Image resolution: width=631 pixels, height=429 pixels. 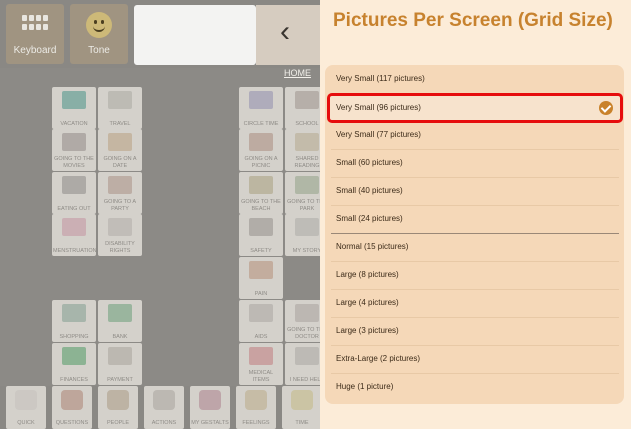 I want to click on category-tile: EATING OUT, so click(x=74, y=193).